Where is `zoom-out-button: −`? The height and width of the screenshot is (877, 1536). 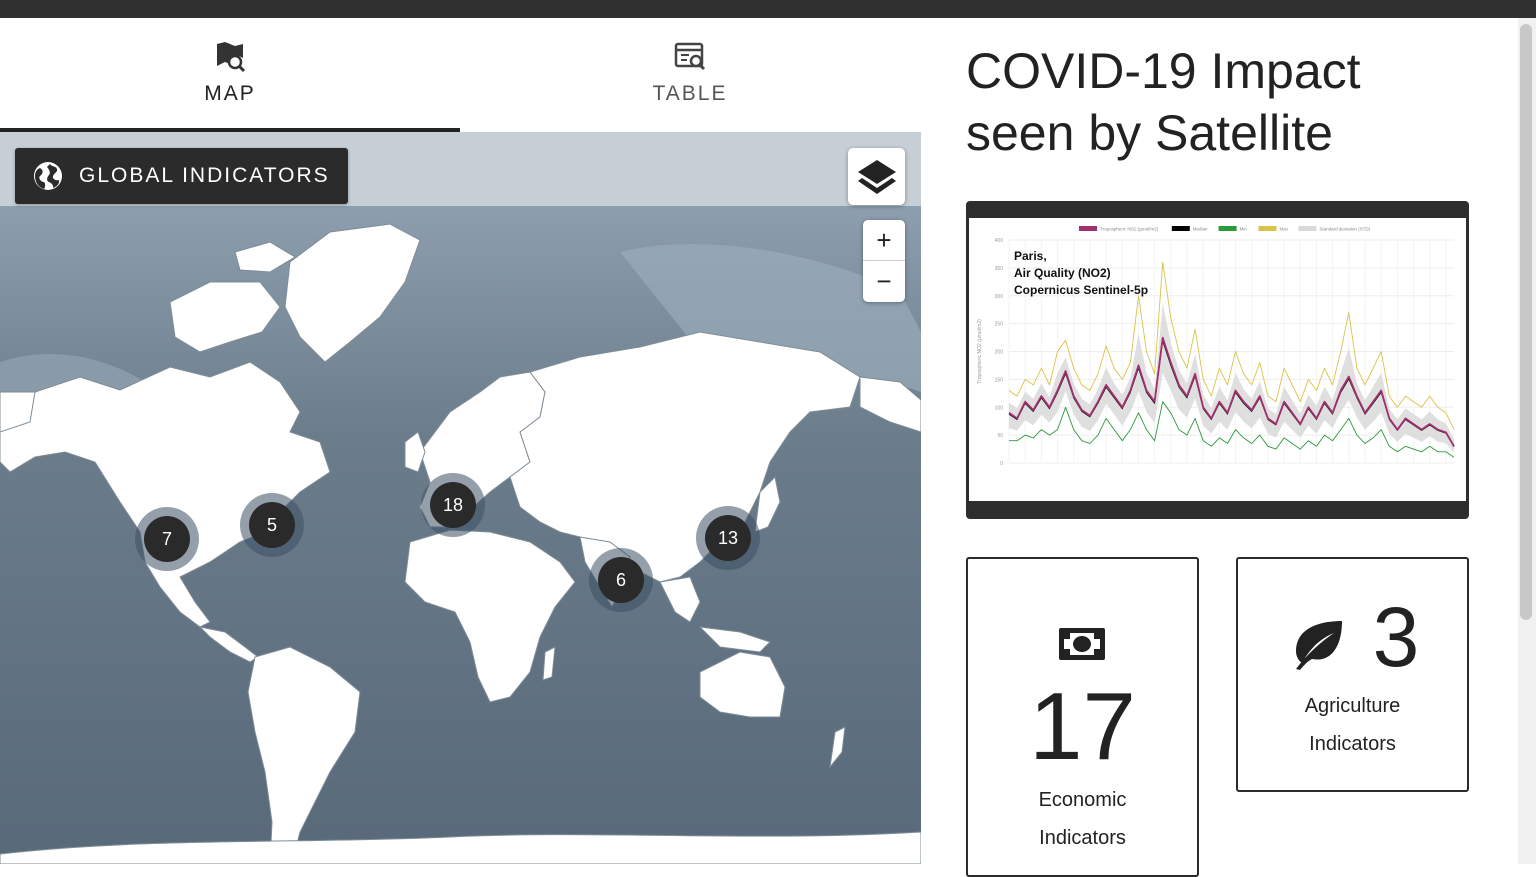
zoom-out-button: − is located at coordinates (884, 281).